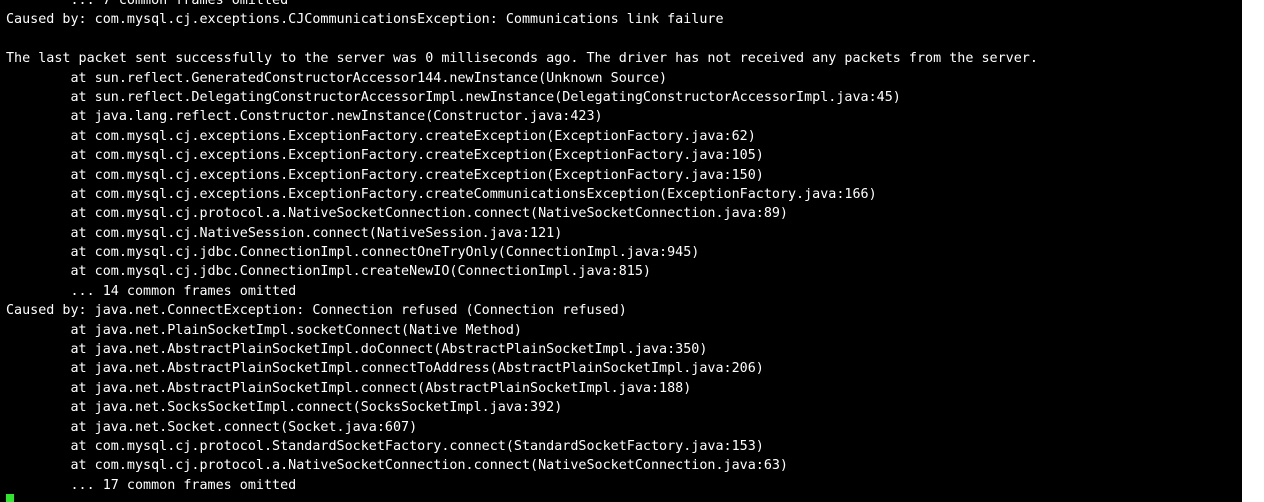 The image size is (1264, 502). Describe the element at coordinates (10, 498) in the screenshot. I see `terminal-cursor` at that location.